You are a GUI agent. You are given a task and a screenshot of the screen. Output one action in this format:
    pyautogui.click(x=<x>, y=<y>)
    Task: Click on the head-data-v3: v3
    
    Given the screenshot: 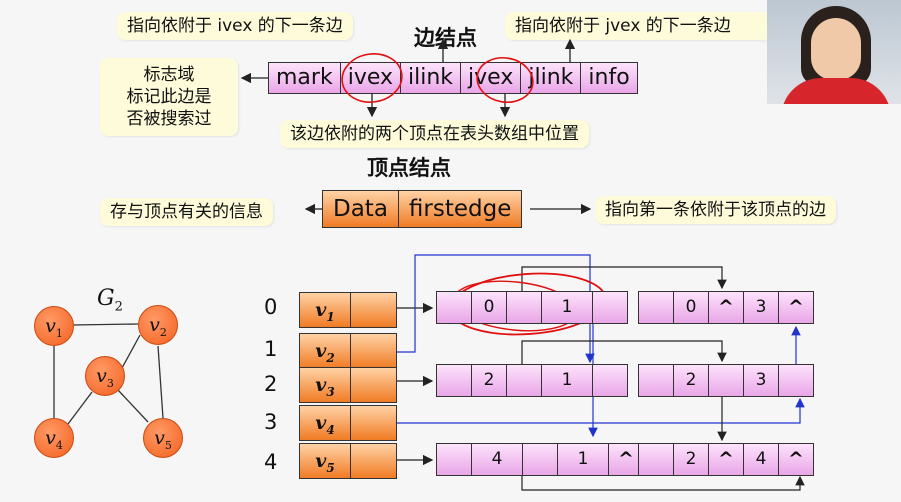 What is the action you would take?
    pyautogui.click(x=325, y=385)
    